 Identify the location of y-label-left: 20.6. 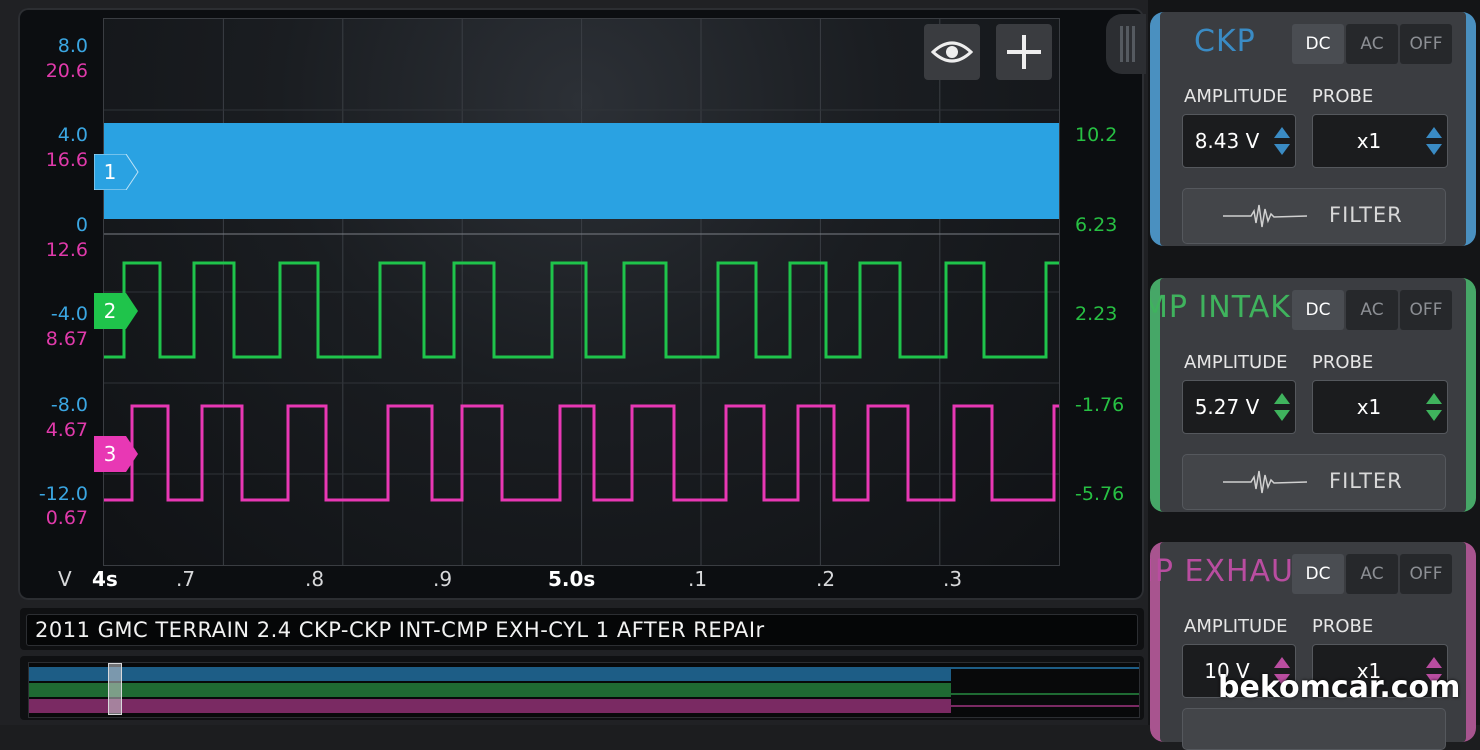
(66, 71).